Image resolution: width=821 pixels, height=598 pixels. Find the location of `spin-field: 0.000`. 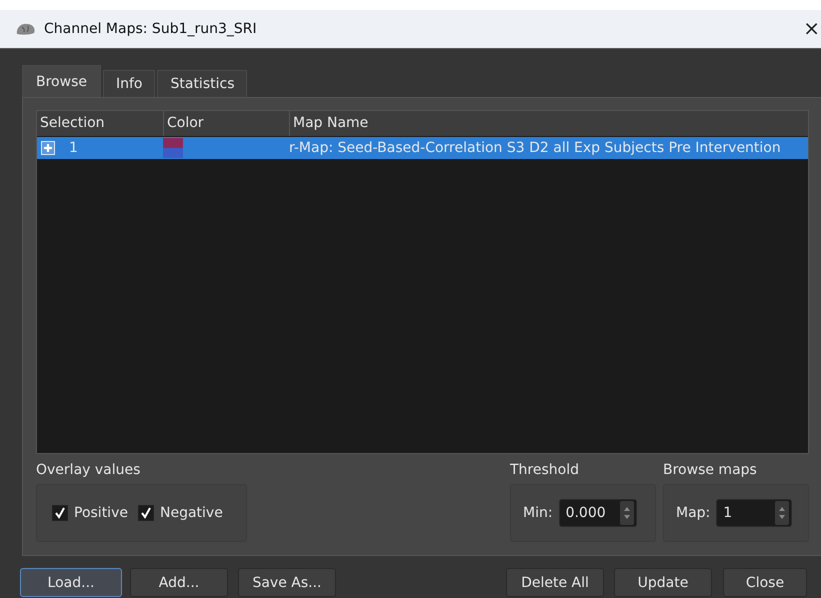

spin-field: 0.000 is located at coordinates (597, 513).